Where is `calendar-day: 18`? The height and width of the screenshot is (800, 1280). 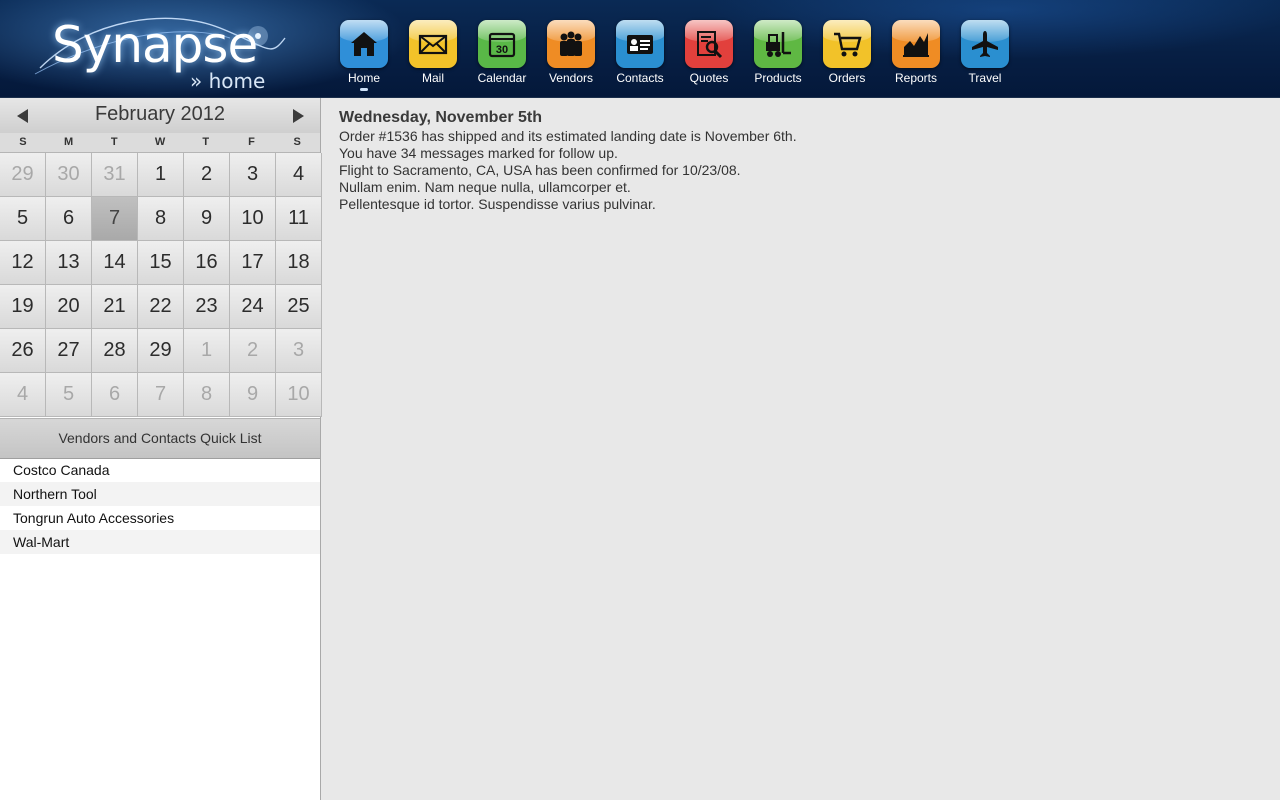
calendar-day: 18 is located at coordinates (299, 263).